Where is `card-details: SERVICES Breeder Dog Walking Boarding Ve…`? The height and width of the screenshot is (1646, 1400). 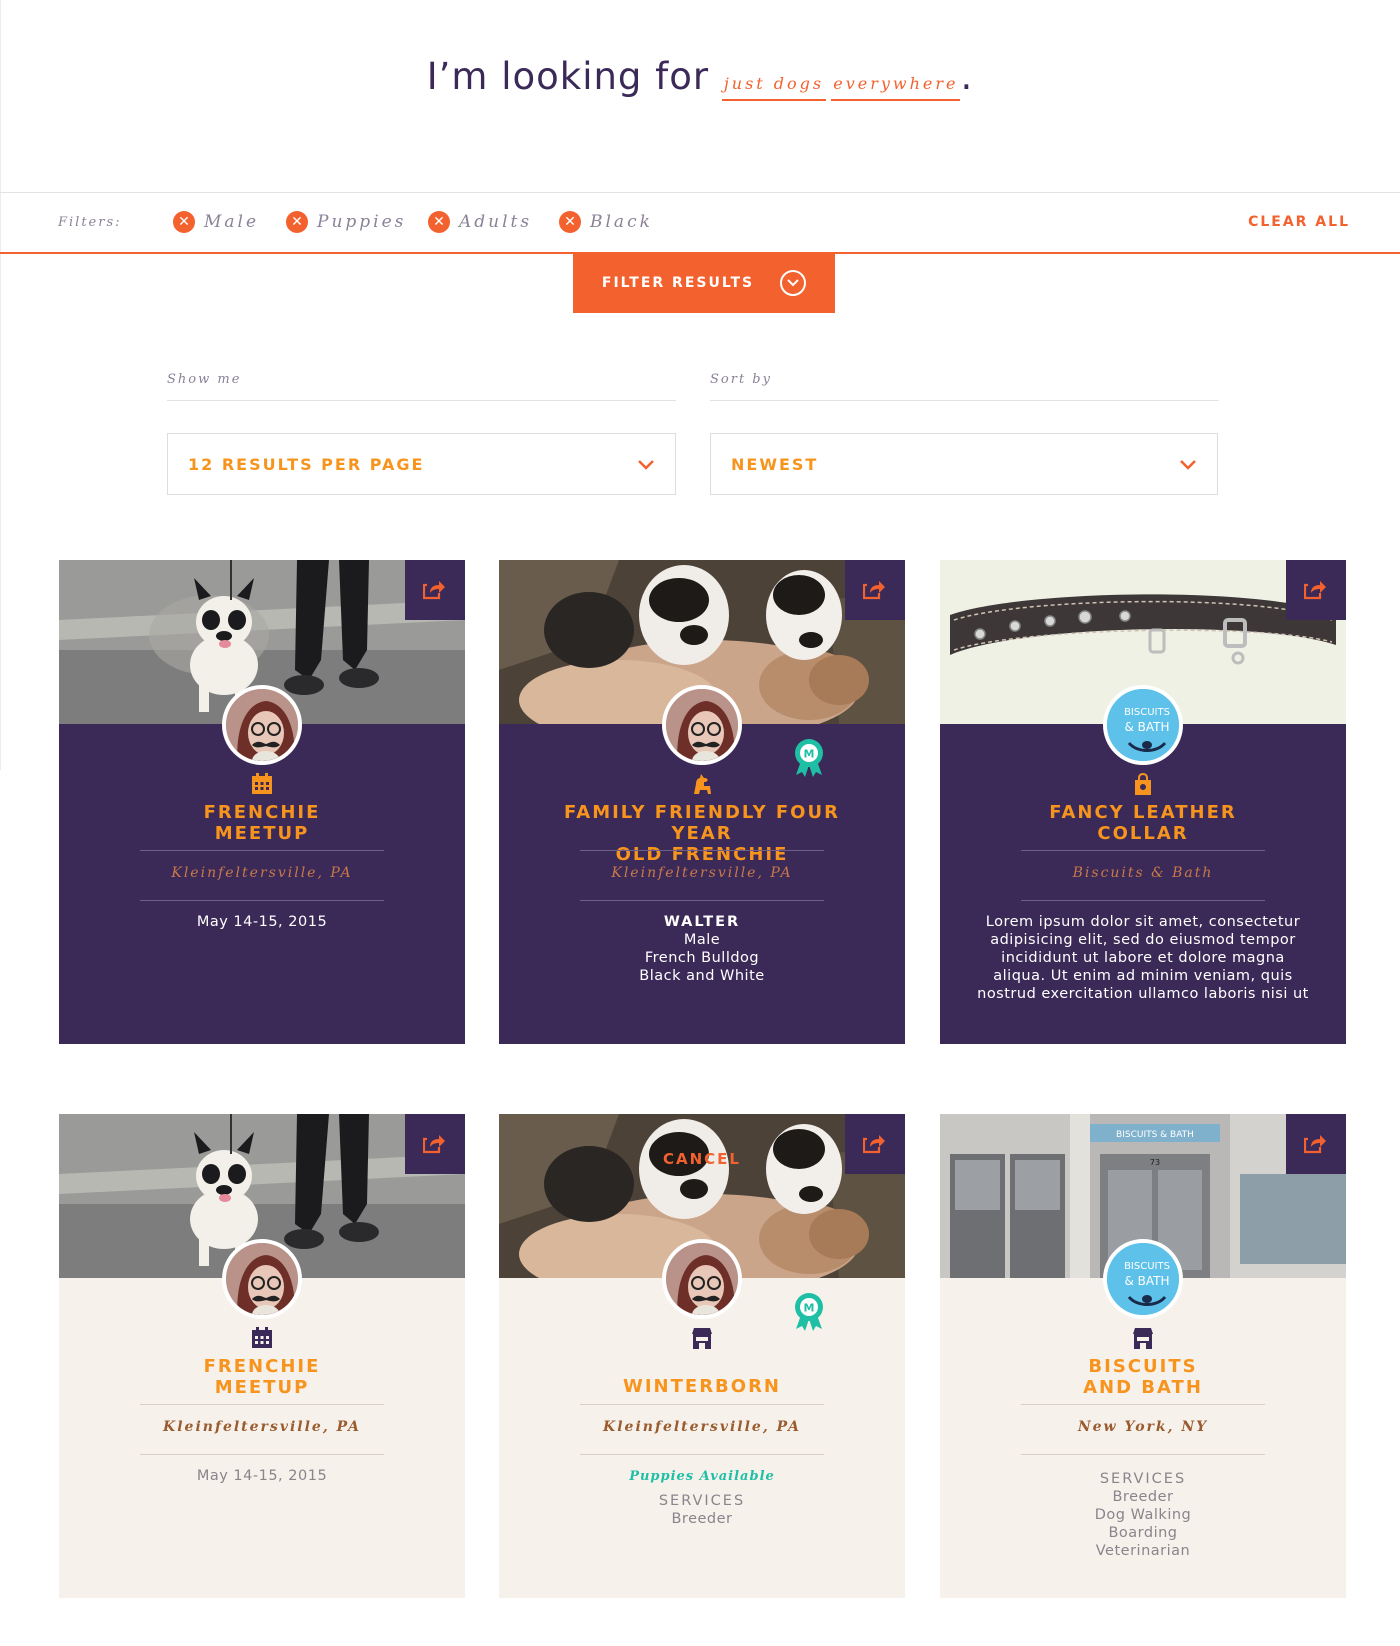 card-details: SERVICES Breeder Dog Walking Boarding Ve… is located at coordinates (1143, 1515).